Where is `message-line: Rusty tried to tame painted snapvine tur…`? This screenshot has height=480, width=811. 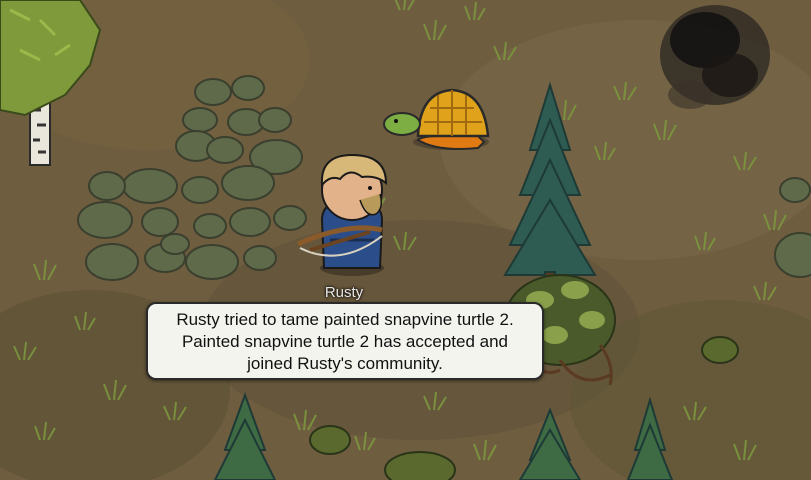
message-line: Rusty tried to tame painted snapvine tur… is located at coordinates (345, 319).